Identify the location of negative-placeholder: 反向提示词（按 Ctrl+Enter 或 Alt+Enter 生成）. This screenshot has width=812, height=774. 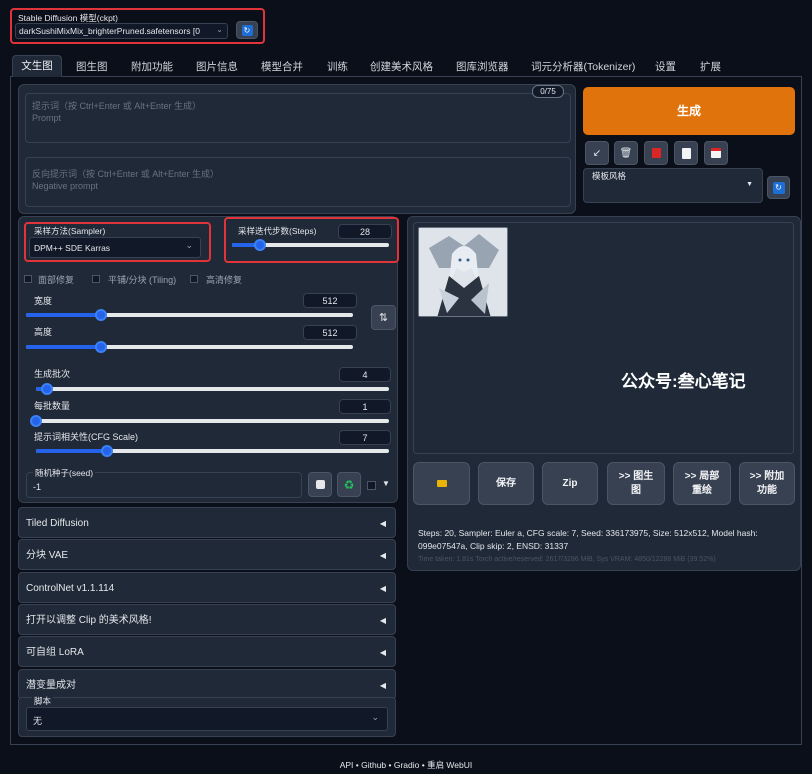
(126, 174).